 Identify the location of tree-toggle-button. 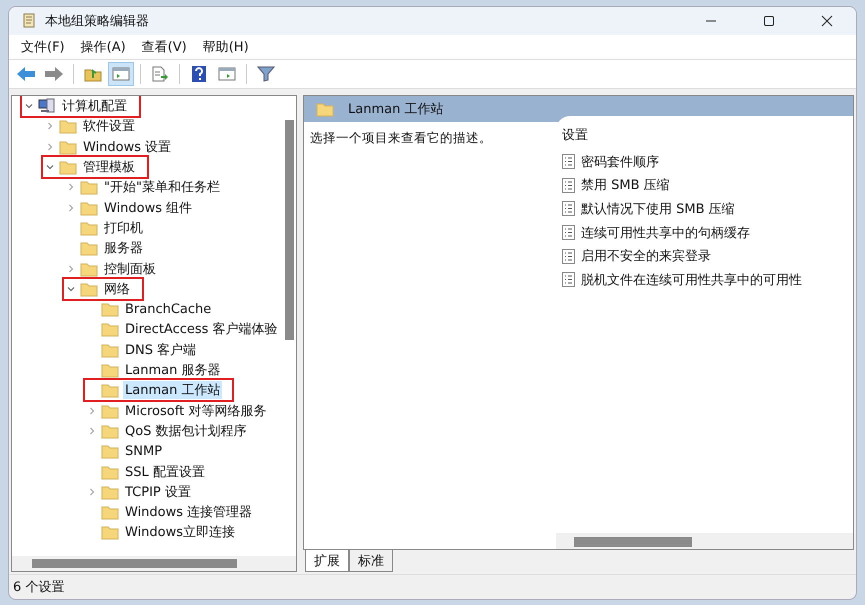
(121, 74).